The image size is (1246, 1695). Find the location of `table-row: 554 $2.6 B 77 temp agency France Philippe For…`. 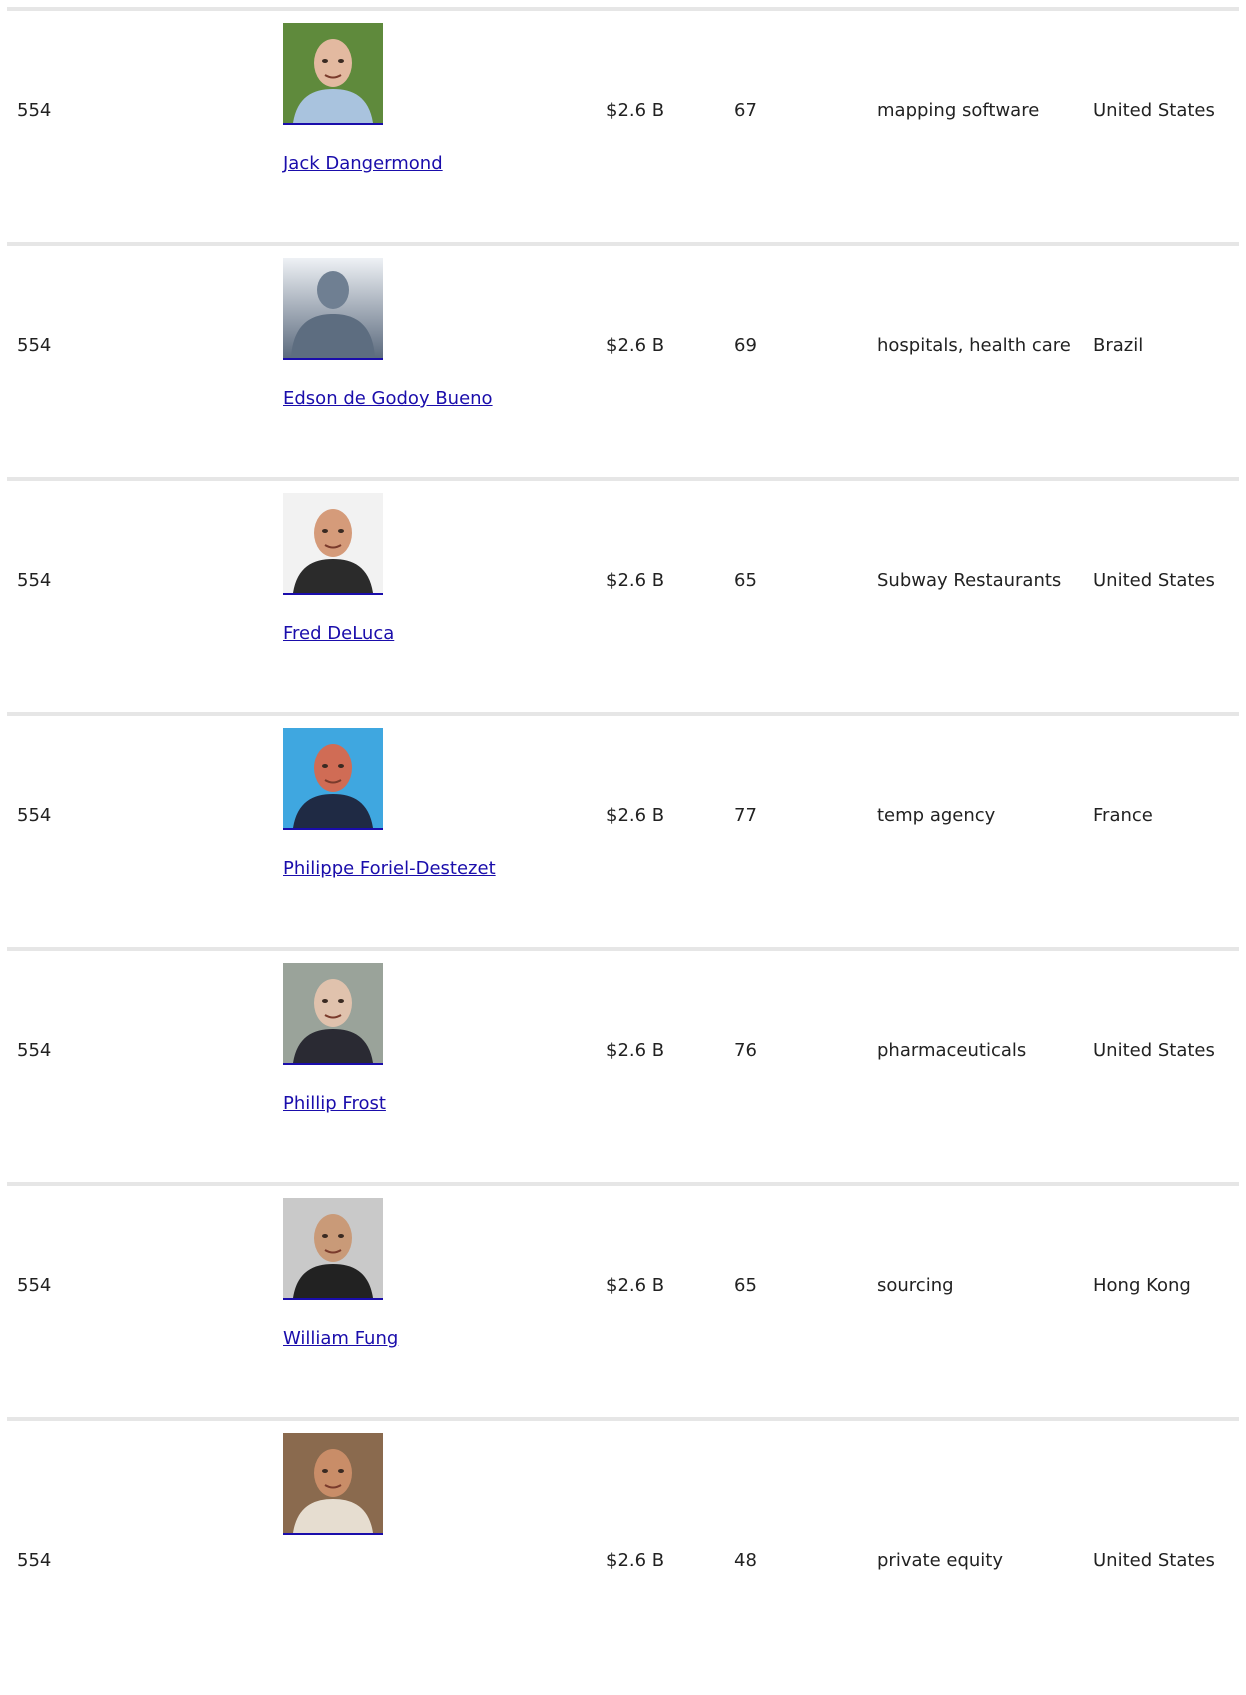

table-row: 554 $2.6 B 77 temp agency France Philippe For… is located at coordinates (623, 829).